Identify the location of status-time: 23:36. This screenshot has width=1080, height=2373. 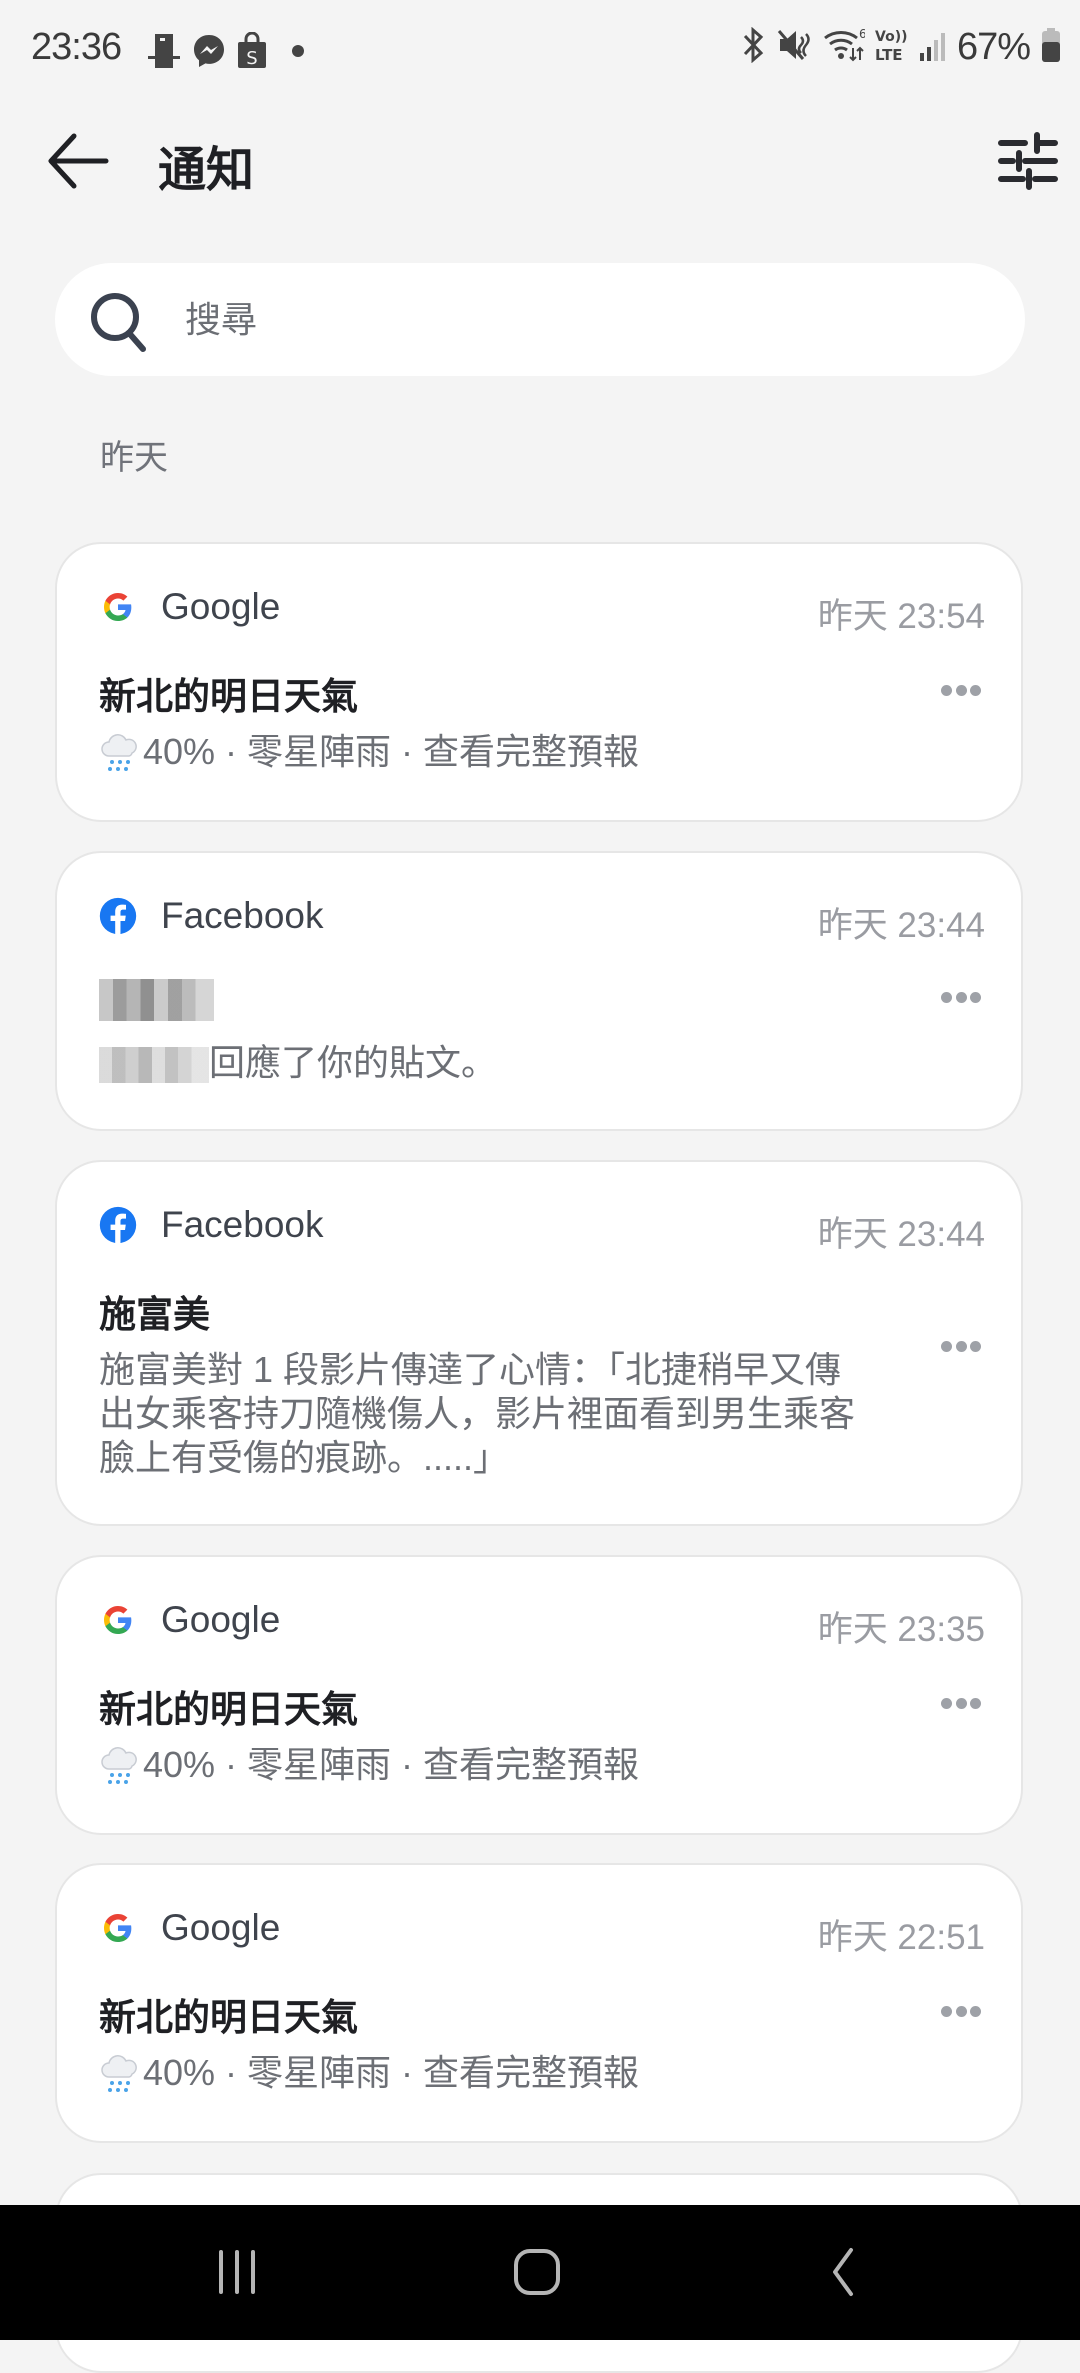
(76, 47).